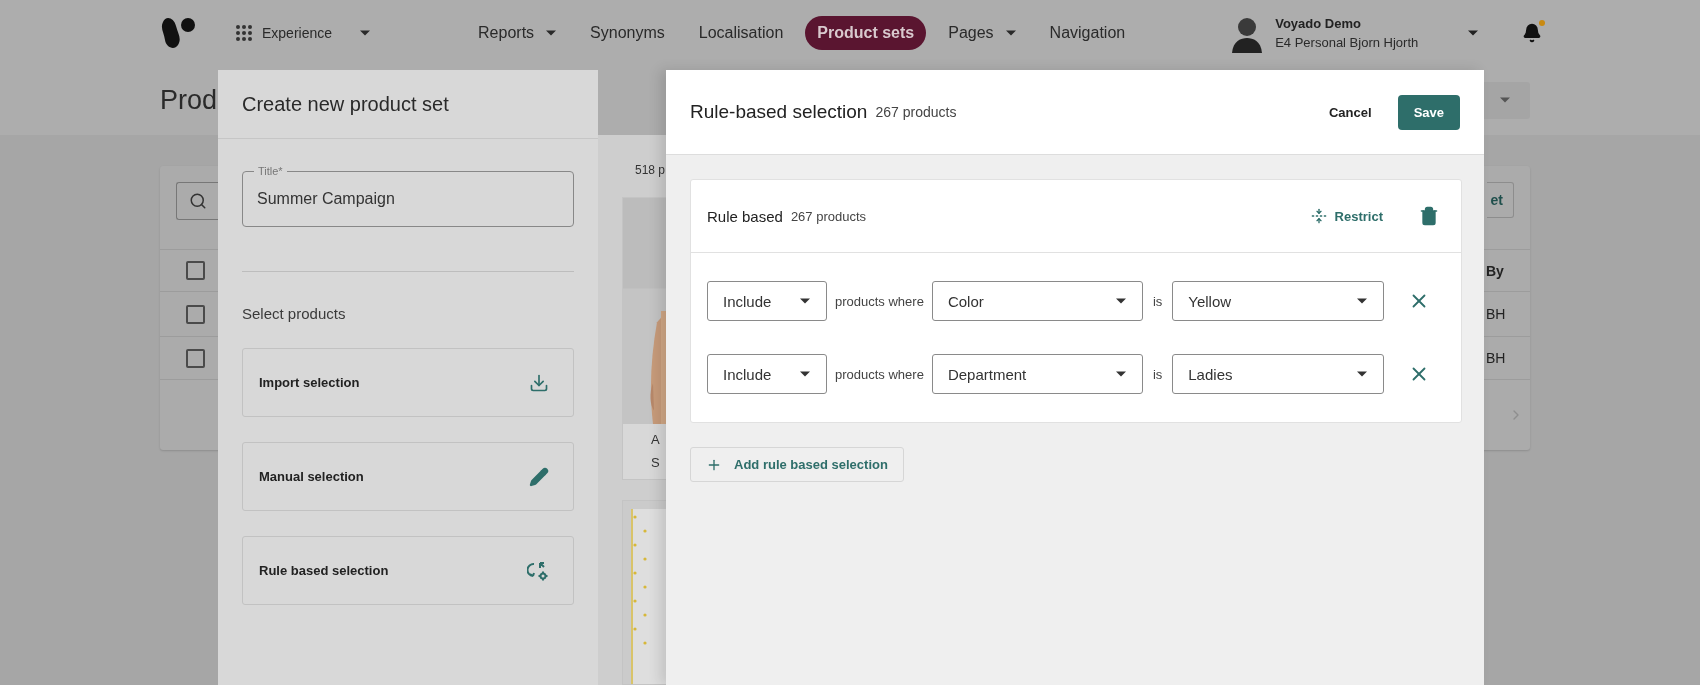 The height and width of the screenshot is (685, 1700). I want to click on product-detail: S, so click(655, 462).